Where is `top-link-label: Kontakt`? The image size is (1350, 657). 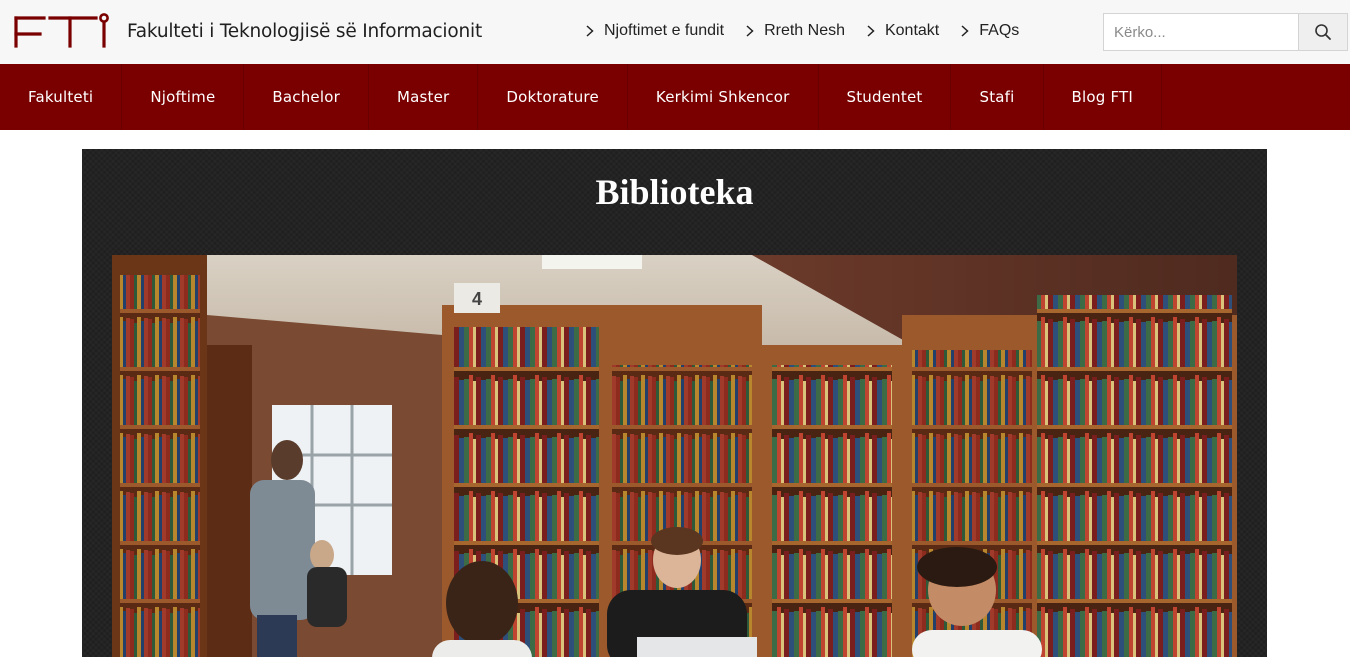
top-link-label: Kontakt is located at coordinates (912, 30).